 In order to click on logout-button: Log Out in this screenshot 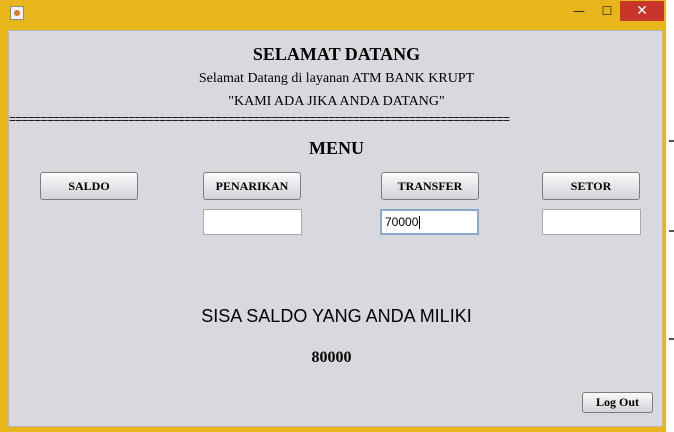, I will do `click(617, 402)`.